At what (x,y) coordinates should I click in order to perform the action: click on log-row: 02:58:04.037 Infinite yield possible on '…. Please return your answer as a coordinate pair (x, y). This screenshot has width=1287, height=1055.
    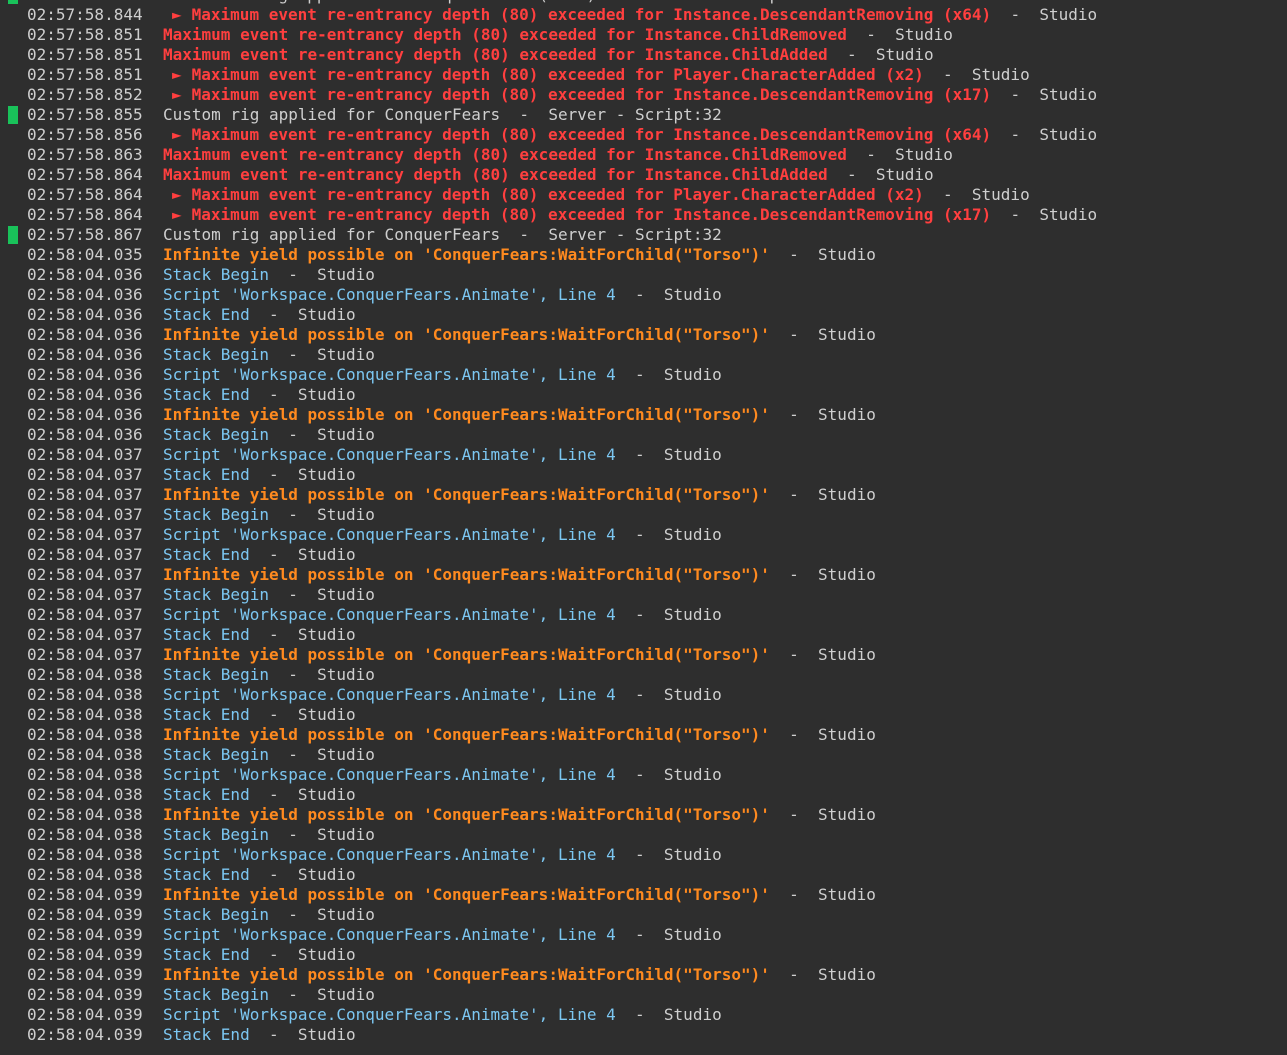
    Looking at the image, I should click on (643, 575).